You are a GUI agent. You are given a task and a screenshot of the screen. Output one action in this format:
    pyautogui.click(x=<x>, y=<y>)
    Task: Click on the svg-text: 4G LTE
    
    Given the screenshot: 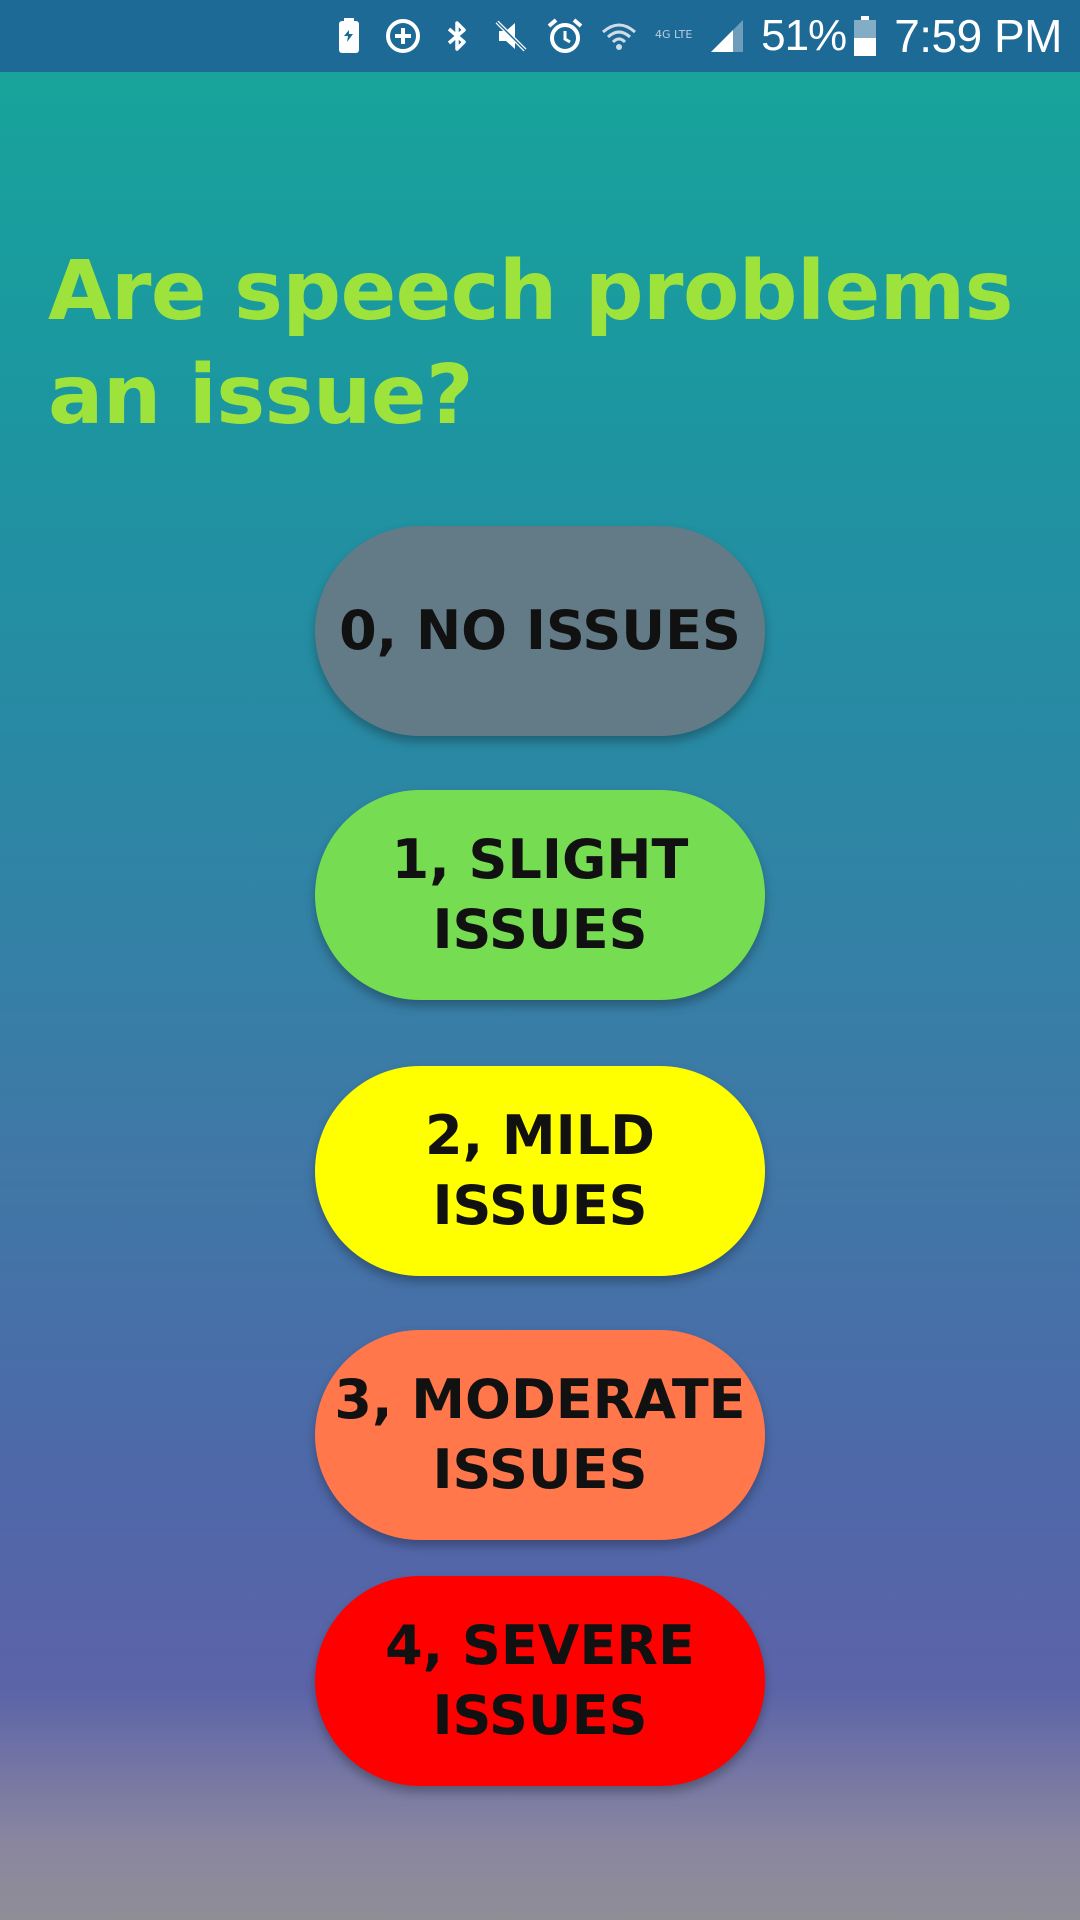 What is the action you would take?
    pyautogui.click(x=673, y=34)
    